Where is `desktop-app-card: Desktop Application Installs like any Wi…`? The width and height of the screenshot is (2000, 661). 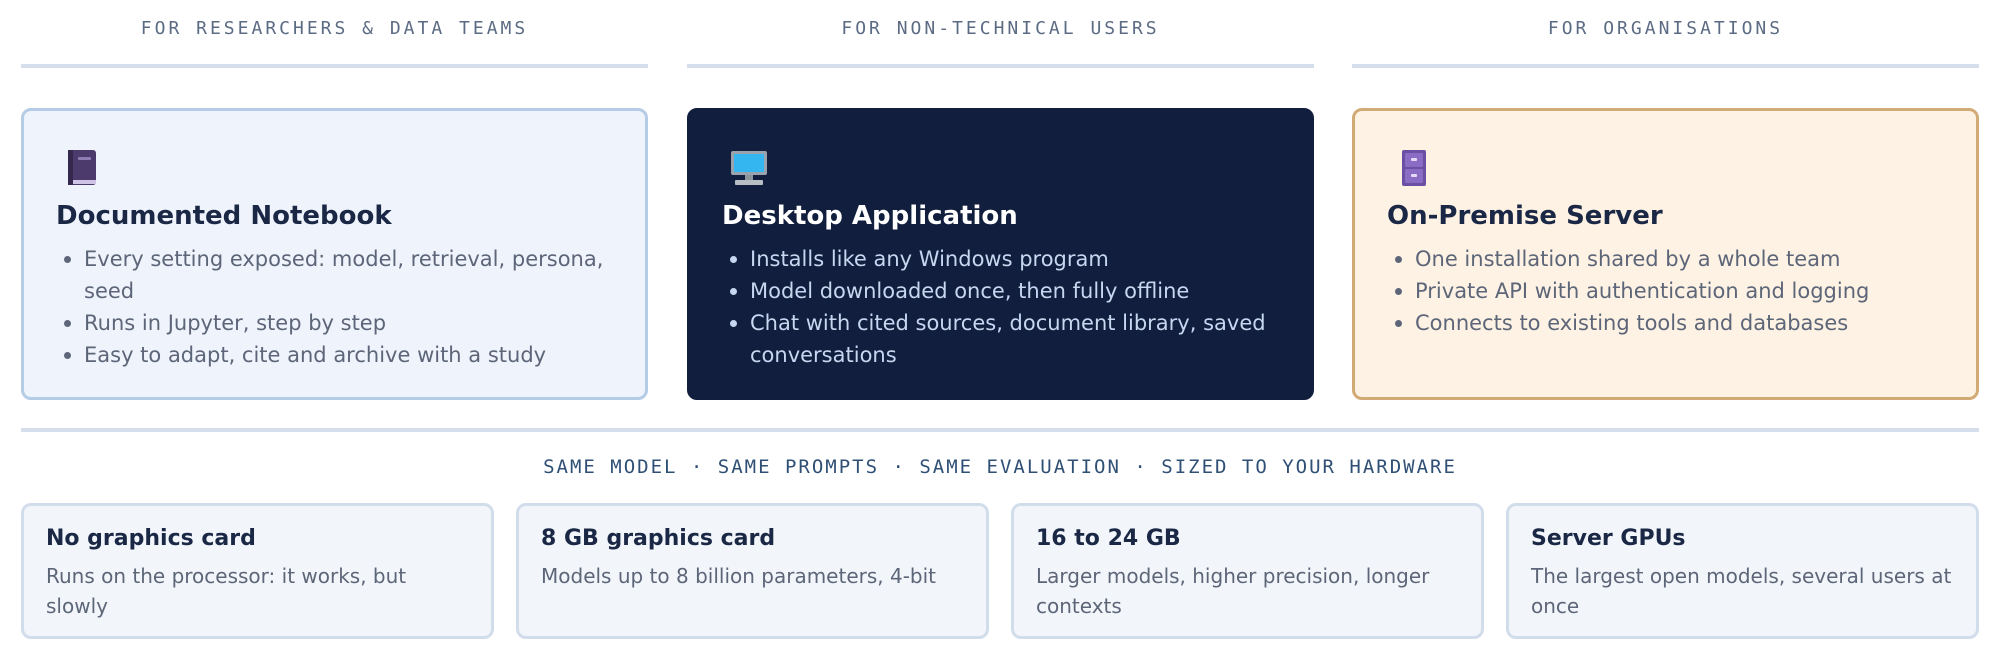
desktop-app-card: Desktop Application Installs like any Wi… is located at coordinates (1000, 254).